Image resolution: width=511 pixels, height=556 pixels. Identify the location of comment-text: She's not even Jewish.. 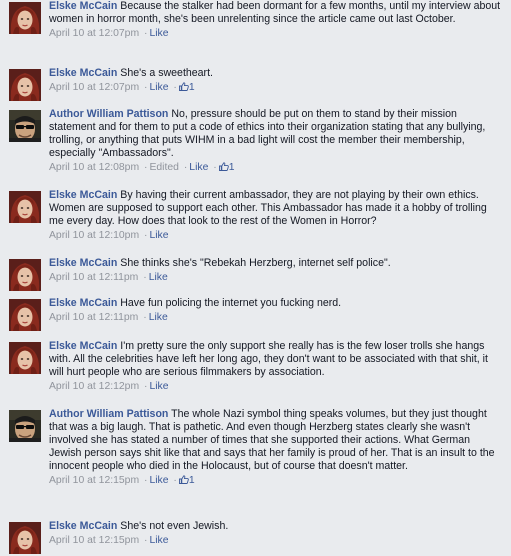
(174, 526).